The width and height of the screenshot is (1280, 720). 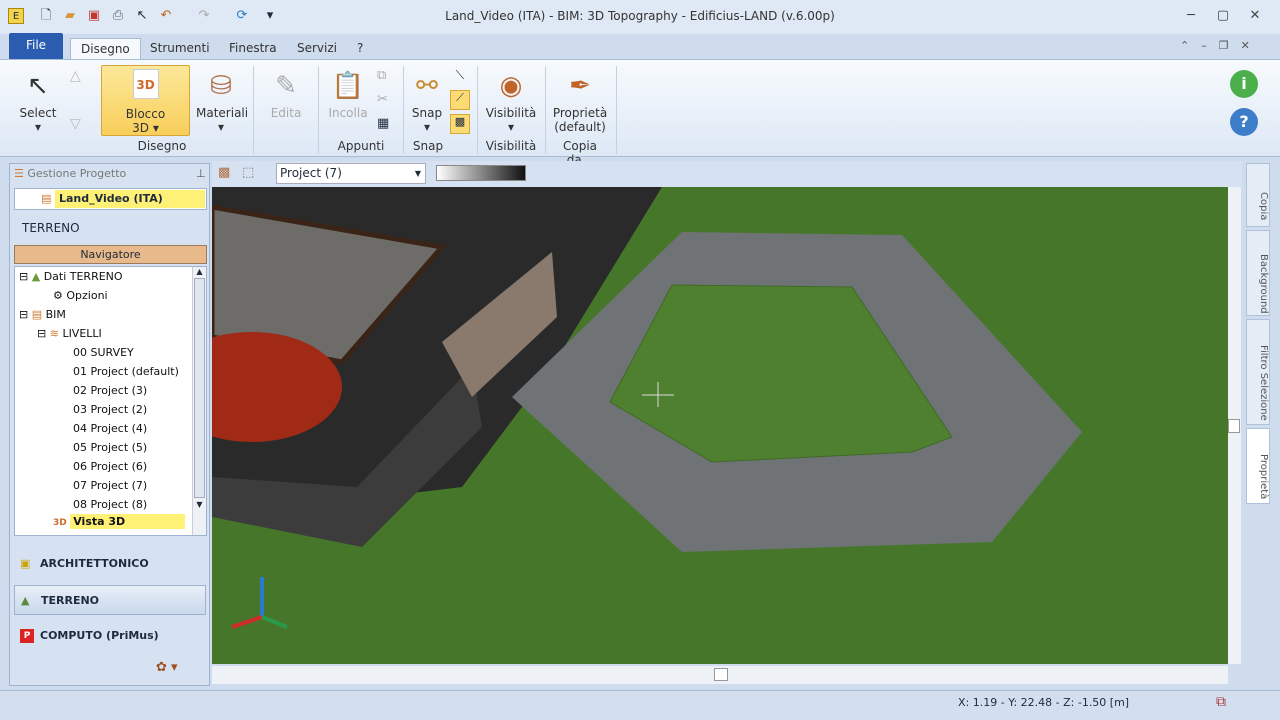 I want to click on tree-item: 03 Project (2), so click(x=110, y=409).